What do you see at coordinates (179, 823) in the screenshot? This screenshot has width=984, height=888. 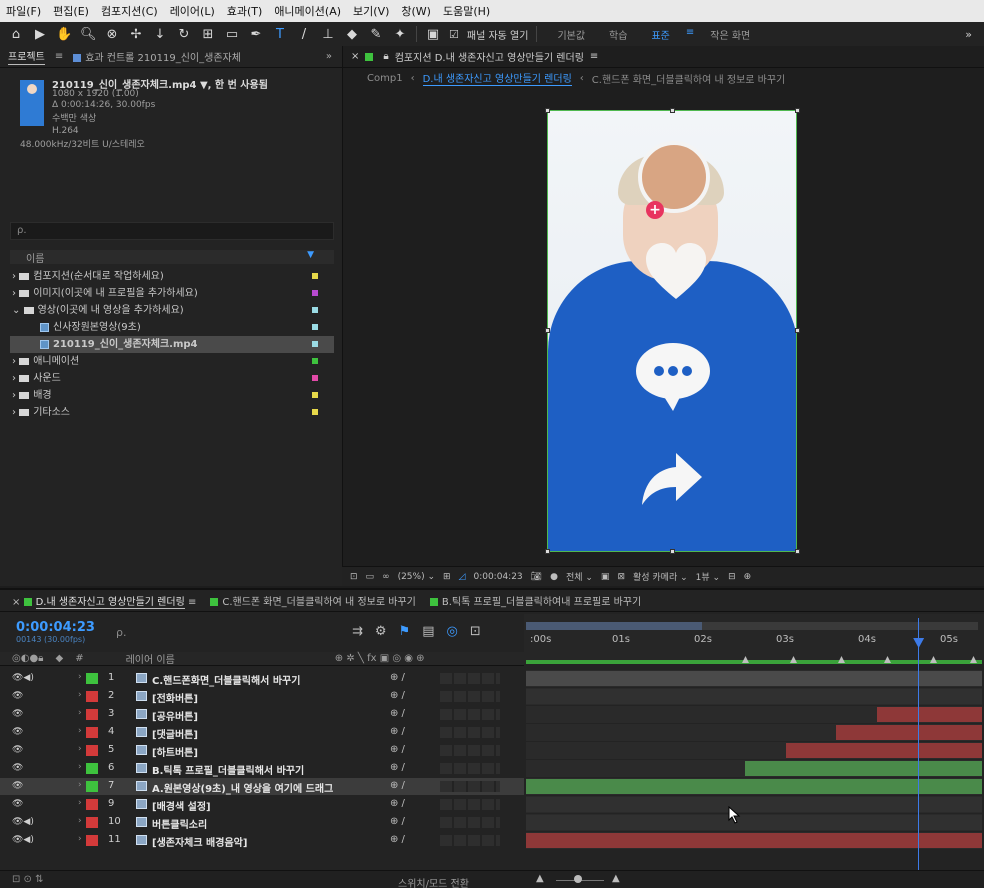 I see `layer-name: 버튼클릭소리` at bounding box center [179, 823].